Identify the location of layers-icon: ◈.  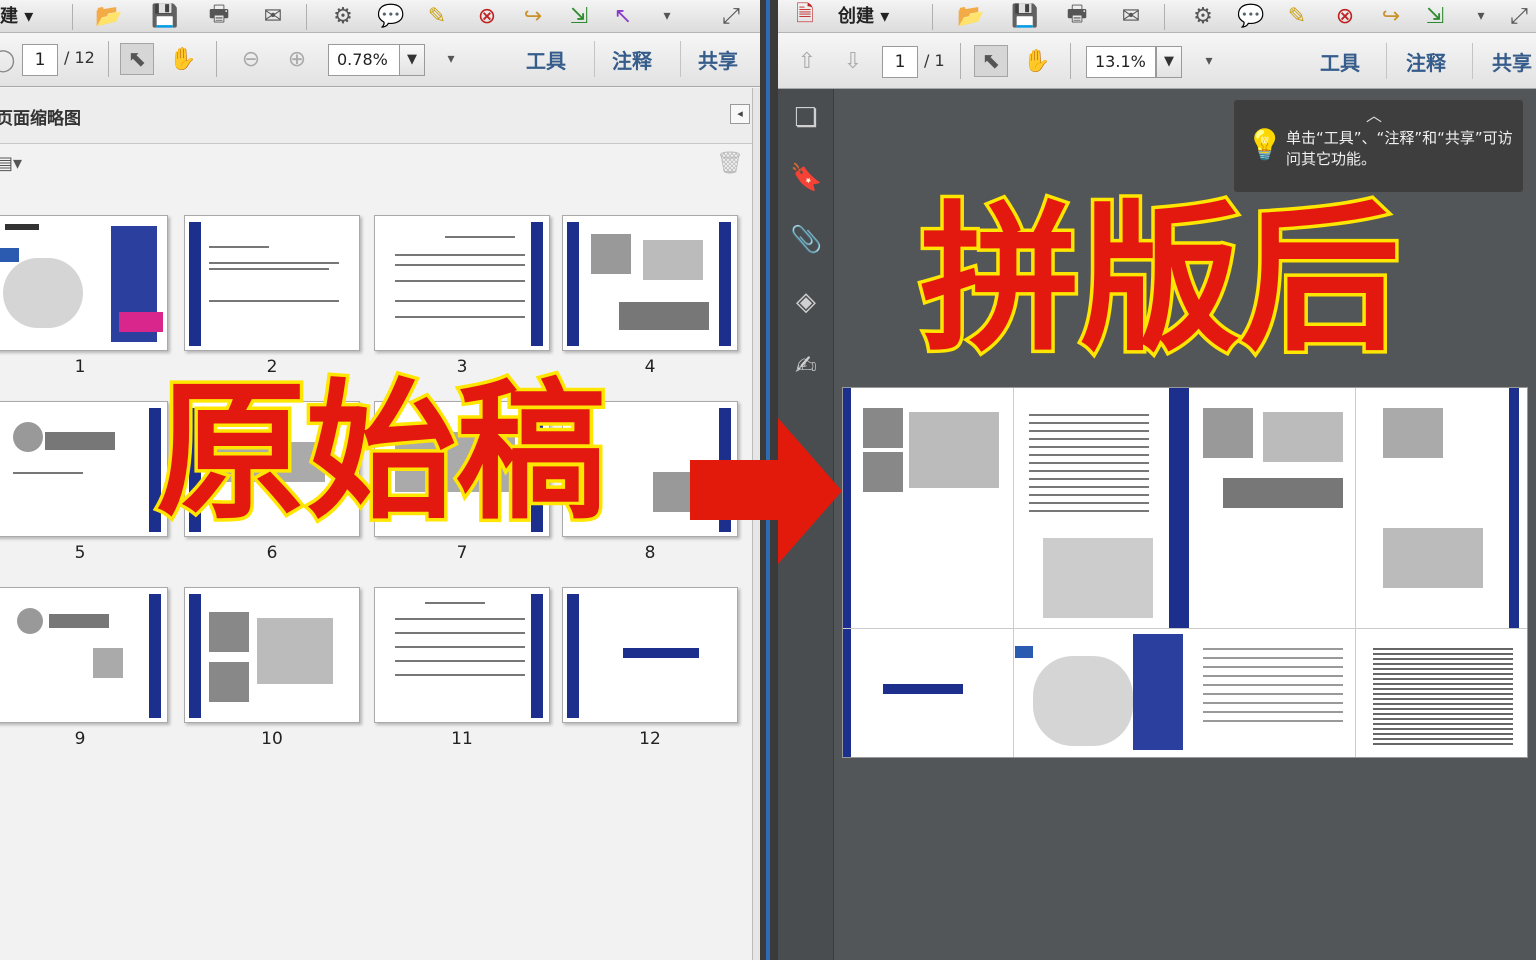
(806, 303).